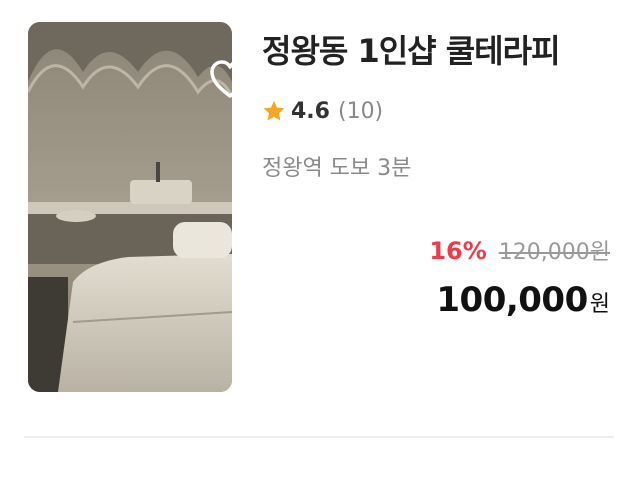 This screenshot has width=640, height=480. What do you see at coordinates (319, 437) in the screenshot?
I see `divider` at bounding box center [319, 437].